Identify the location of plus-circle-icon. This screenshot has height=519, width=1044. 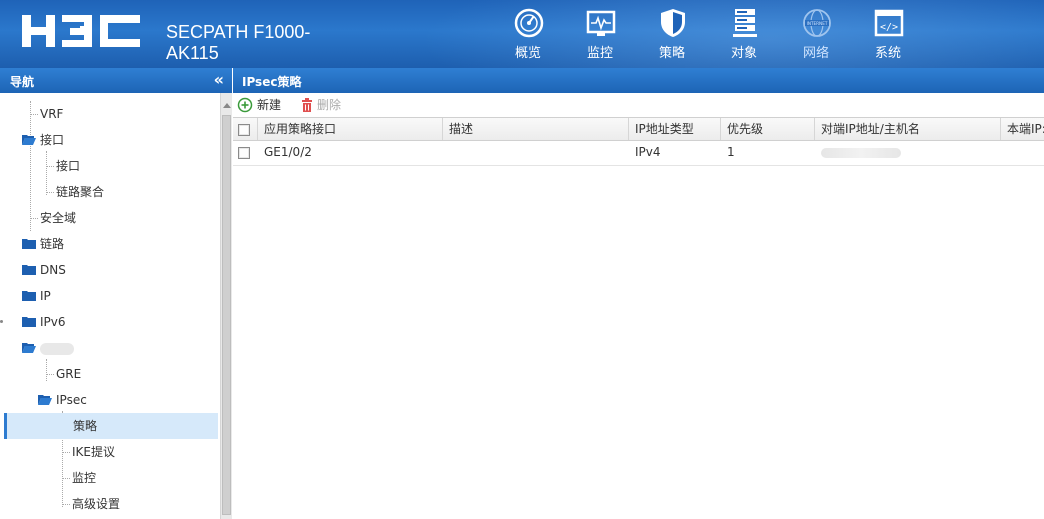
(245, 105).